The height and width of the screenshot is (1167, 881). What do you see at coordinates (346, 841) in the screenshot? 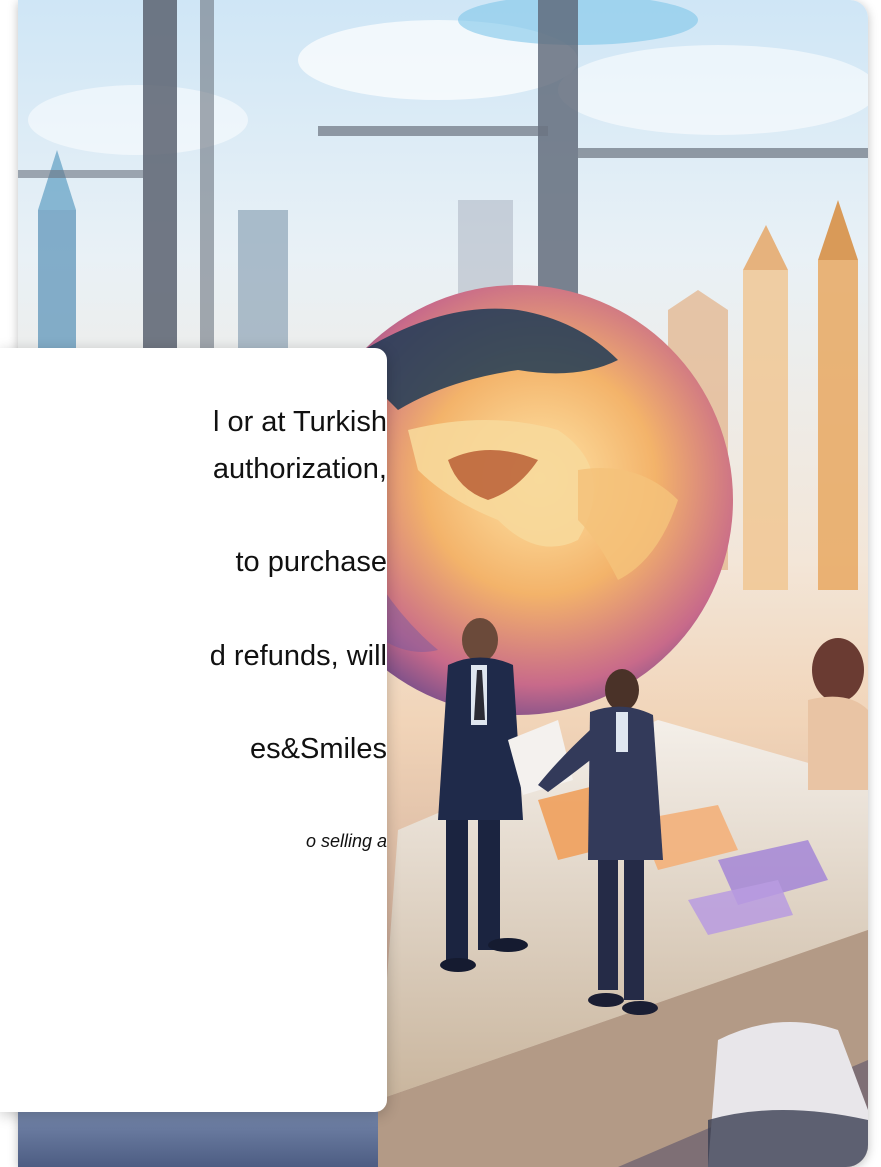
I see `card-note: o selling a` at bounding box center [346, 841].